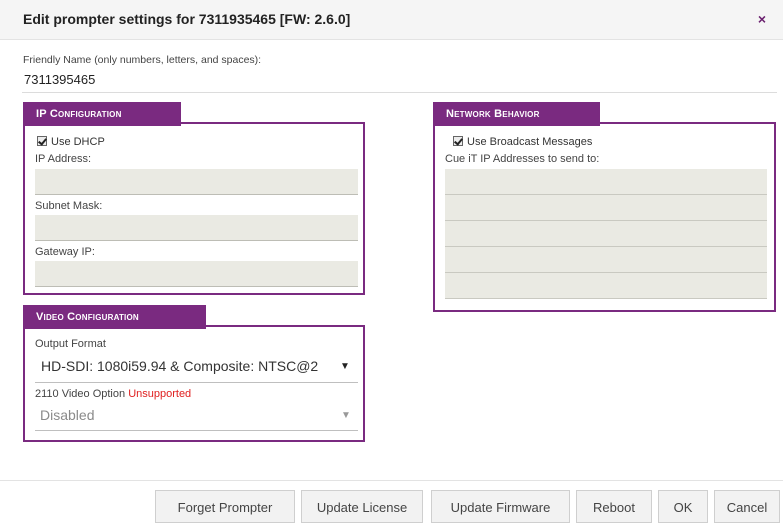 The height and width of the screenshot is (527, 783). What do you see at coordinates (530, 142) in the screenshot?
I see `use-broadcast-label: Use Broadcast Messages` at bounding box center [530, 142].